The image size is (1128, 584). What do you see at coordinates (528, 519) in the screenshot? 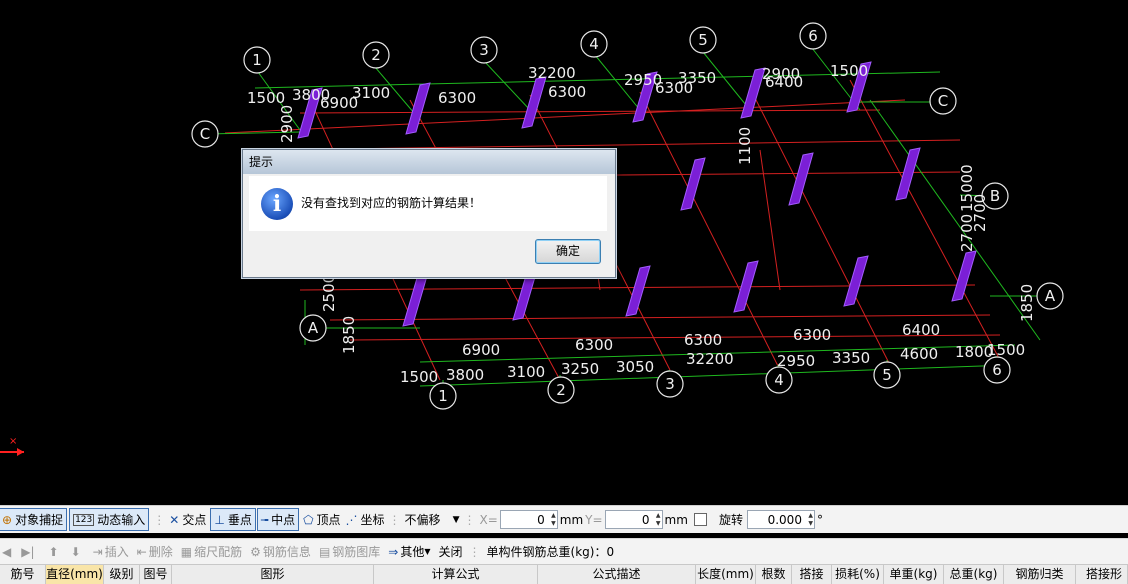
I see `x-input: 0` at bounding box center [528, 519].